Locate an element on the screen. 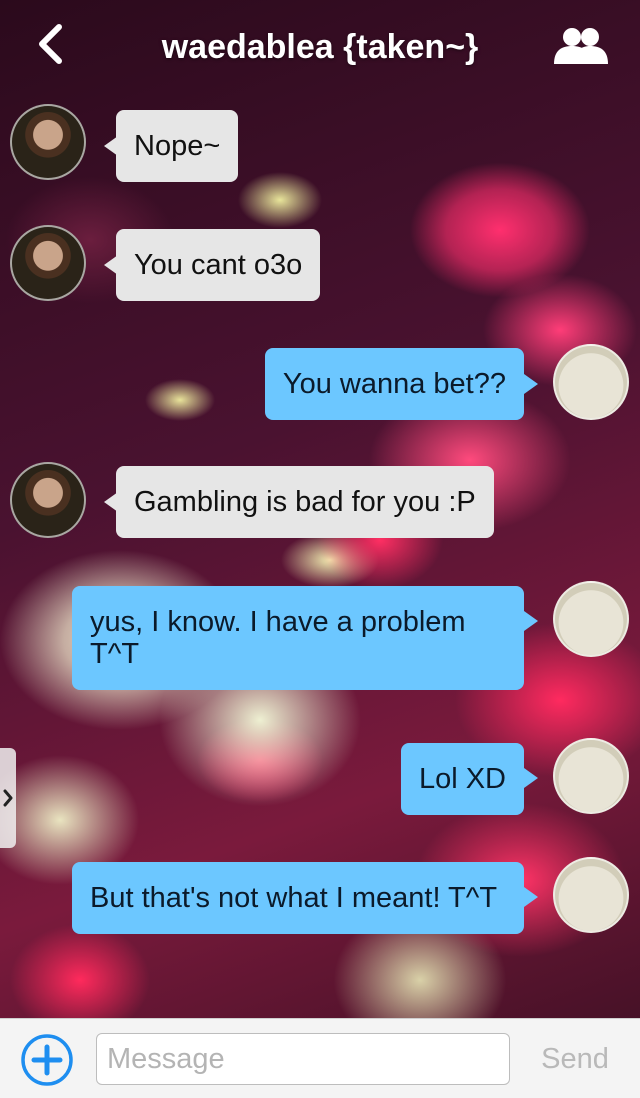 The image size is (640, 1098). plus-circle-icon is located at coordinates (47, 1060).